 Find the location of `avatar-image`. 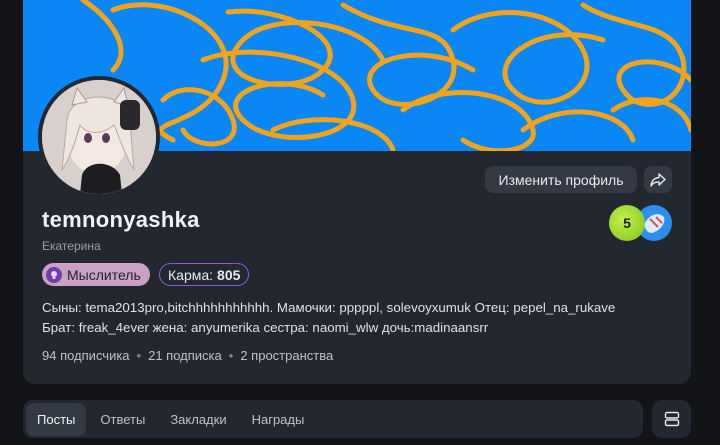

avatar-image is located at coordinates (99, 137).